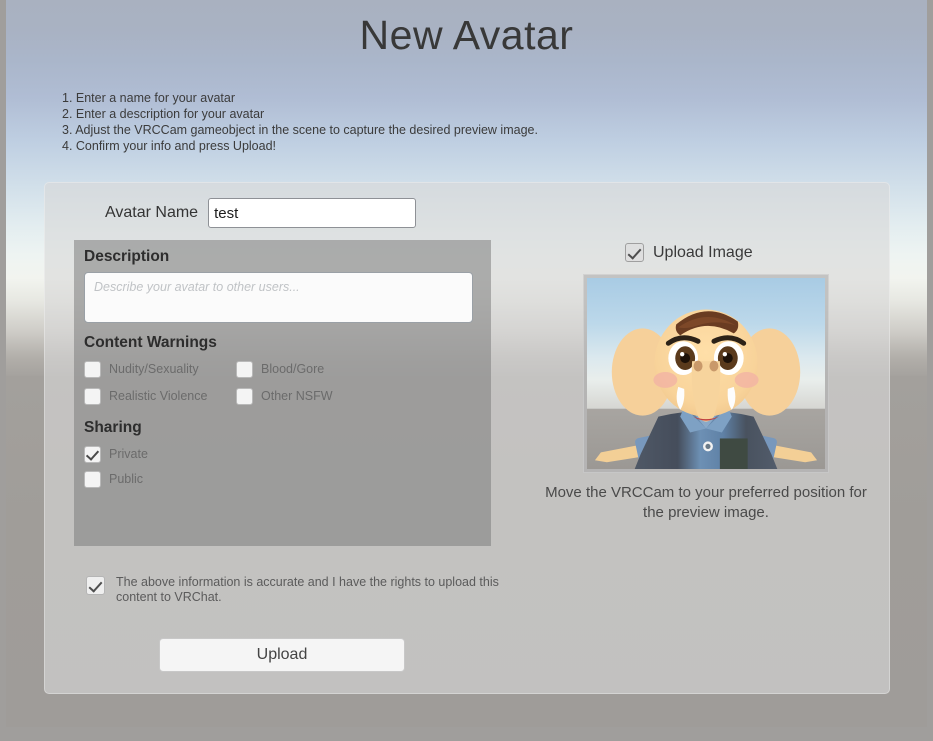  Describe the element at coordinates (92, 369) in the screenshot. I see `checkbox-nudity-sexuality` at that location.